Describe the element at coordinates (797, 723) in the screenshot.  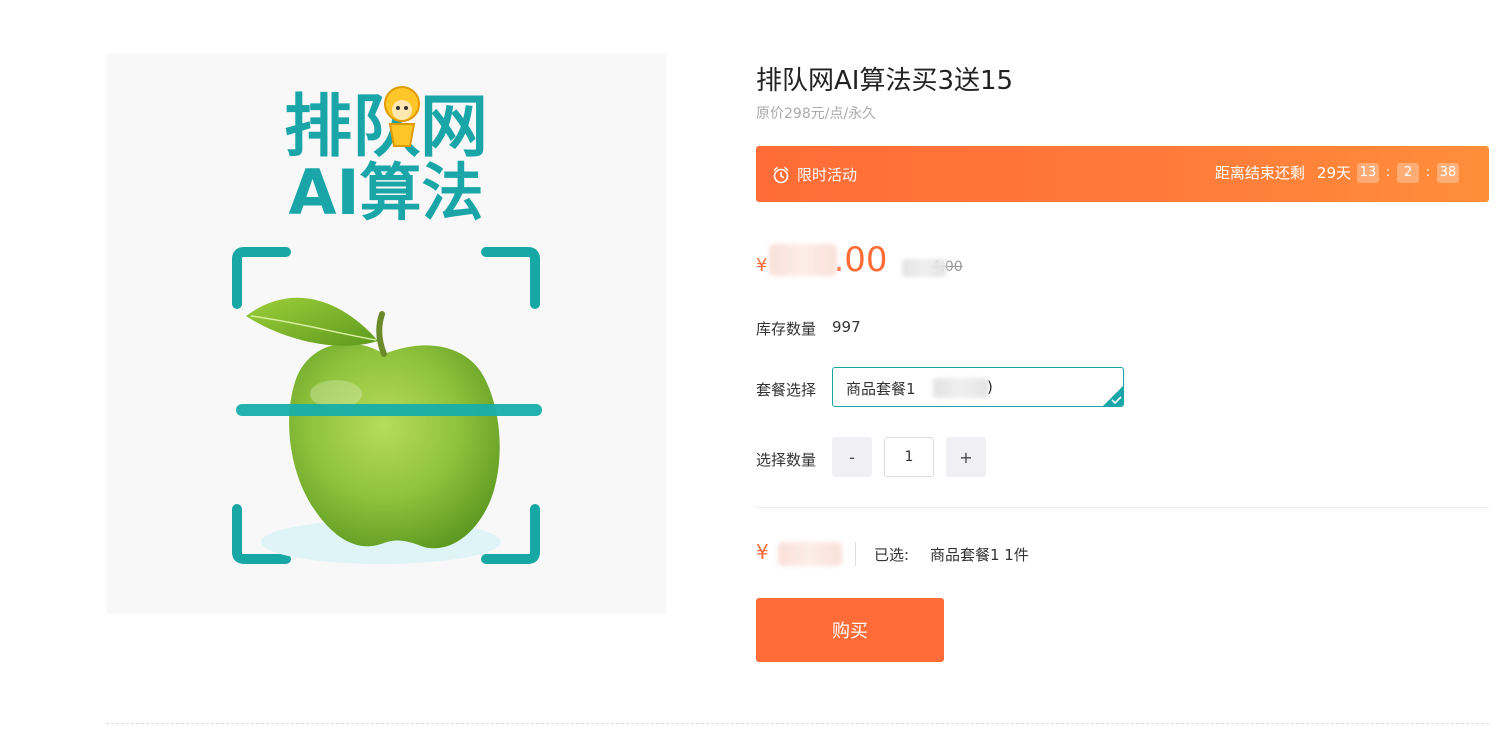
I see `section-divider` at that location.